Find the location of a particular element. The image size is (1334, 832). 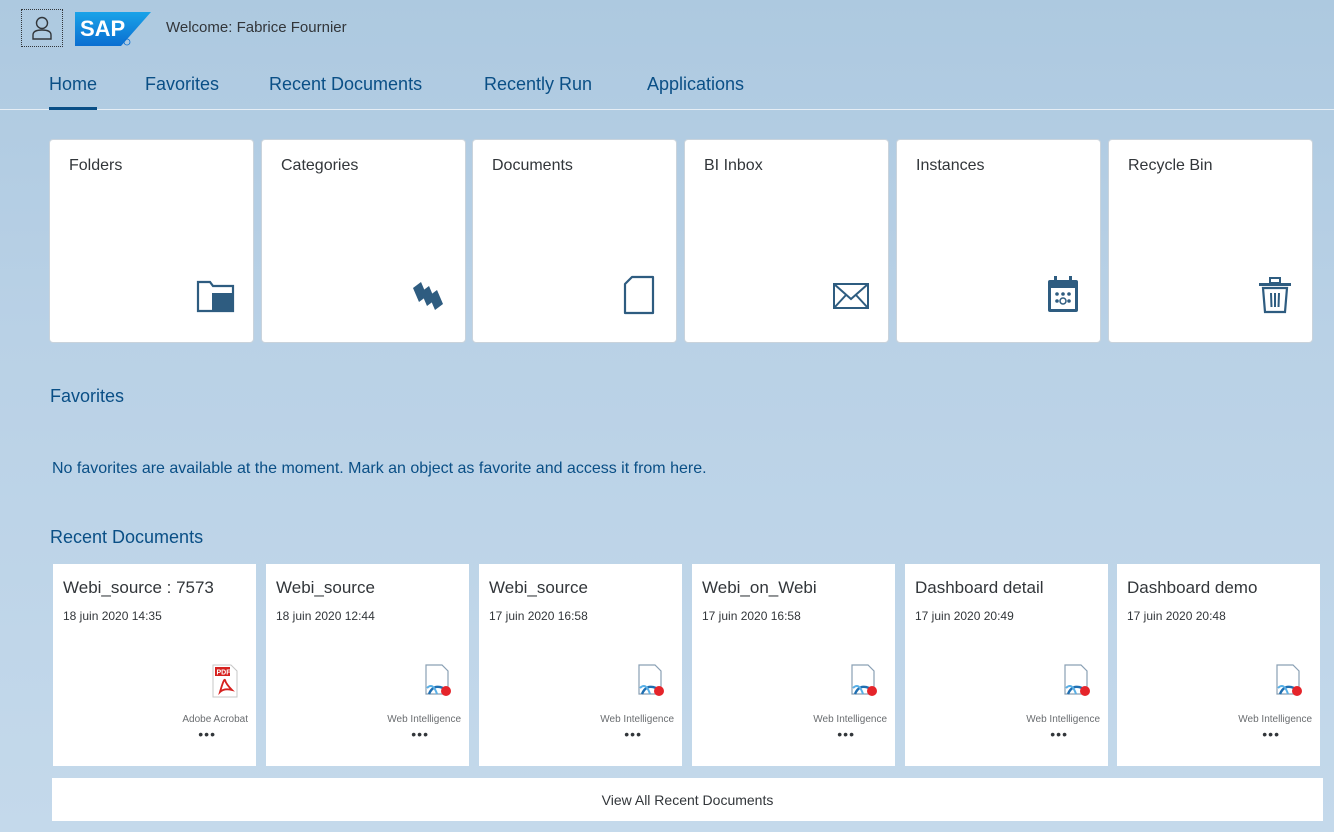

recent-documents-section-title: Recent Documents is located at coordinates (127, 537).